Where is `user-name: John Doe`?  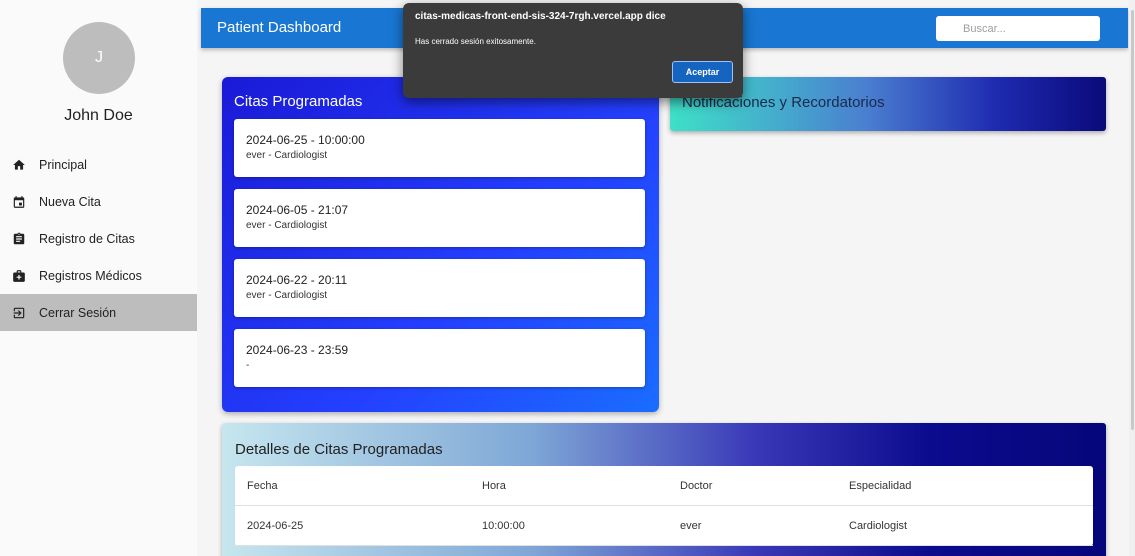
user-name: John Doe is located at coordinates (98, 115).